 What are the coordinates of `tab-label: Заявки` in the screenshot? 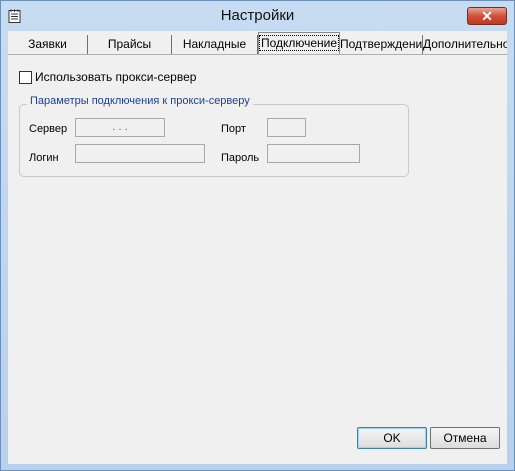 It's located at (47, 44).